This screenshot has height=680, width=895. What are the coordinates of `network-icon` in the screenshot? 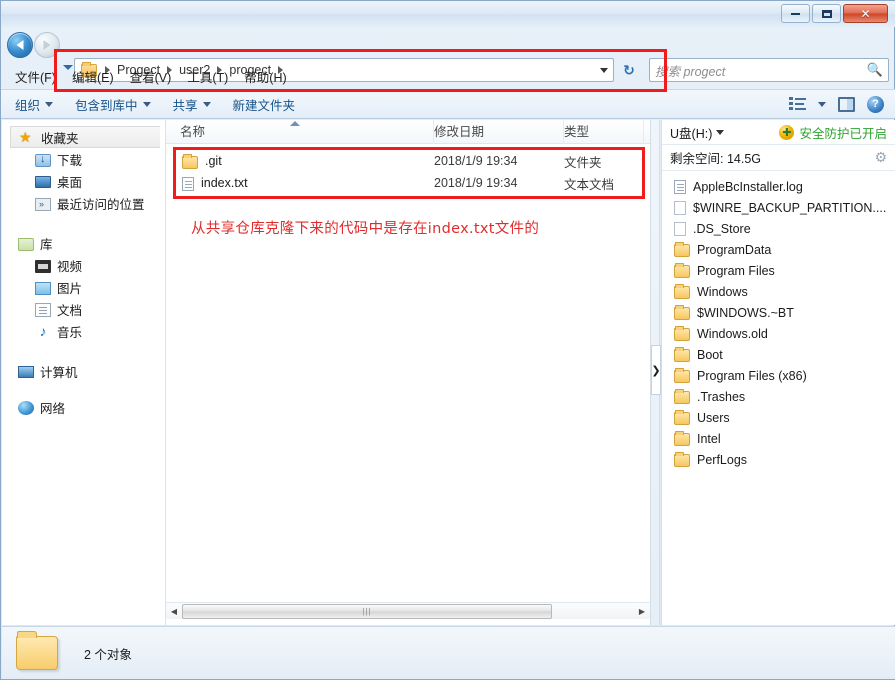 It's located at (26, 407).